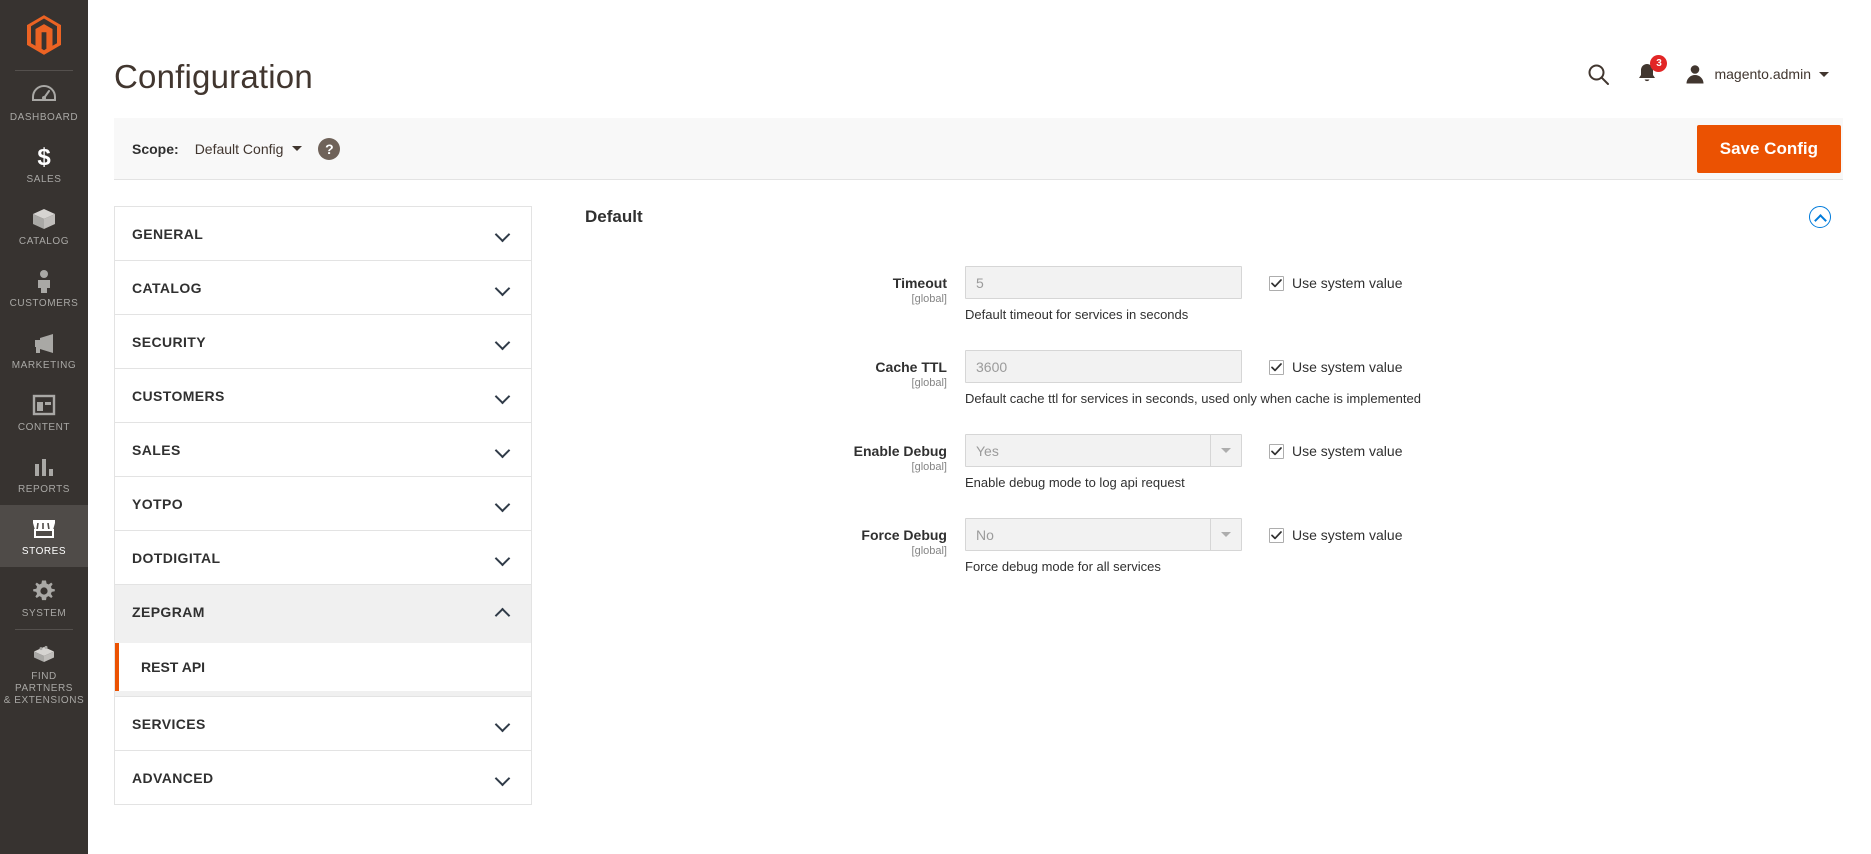 The height and width of the screenshot is (854, 1871). I want to click on field-label: Force Debug [global], so click(775, 538).